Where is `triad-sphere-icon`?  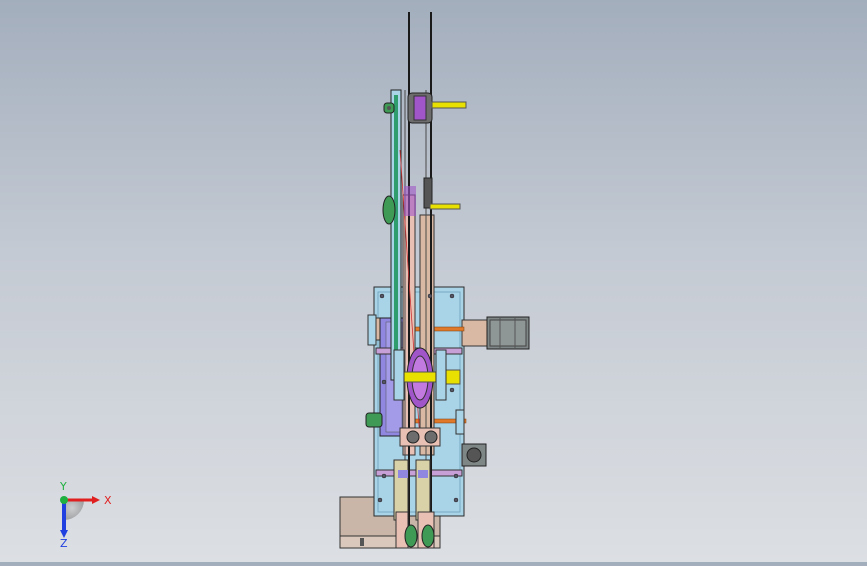
triad-sphere-icon is located at coordinates (74, 510).